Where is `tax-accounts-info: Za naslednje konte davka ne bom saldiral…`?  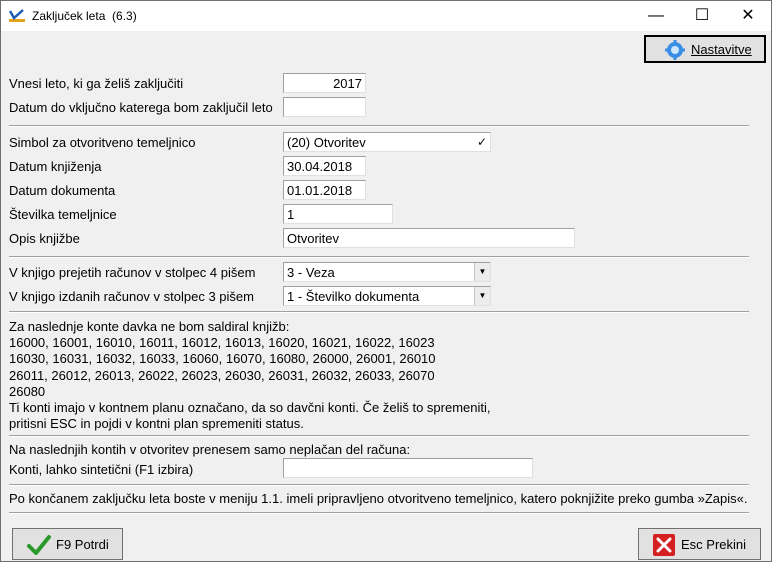 tax-accounts-info: Za naslednje konte davka ne bom saldiral… is located at coordinates (249, 375).